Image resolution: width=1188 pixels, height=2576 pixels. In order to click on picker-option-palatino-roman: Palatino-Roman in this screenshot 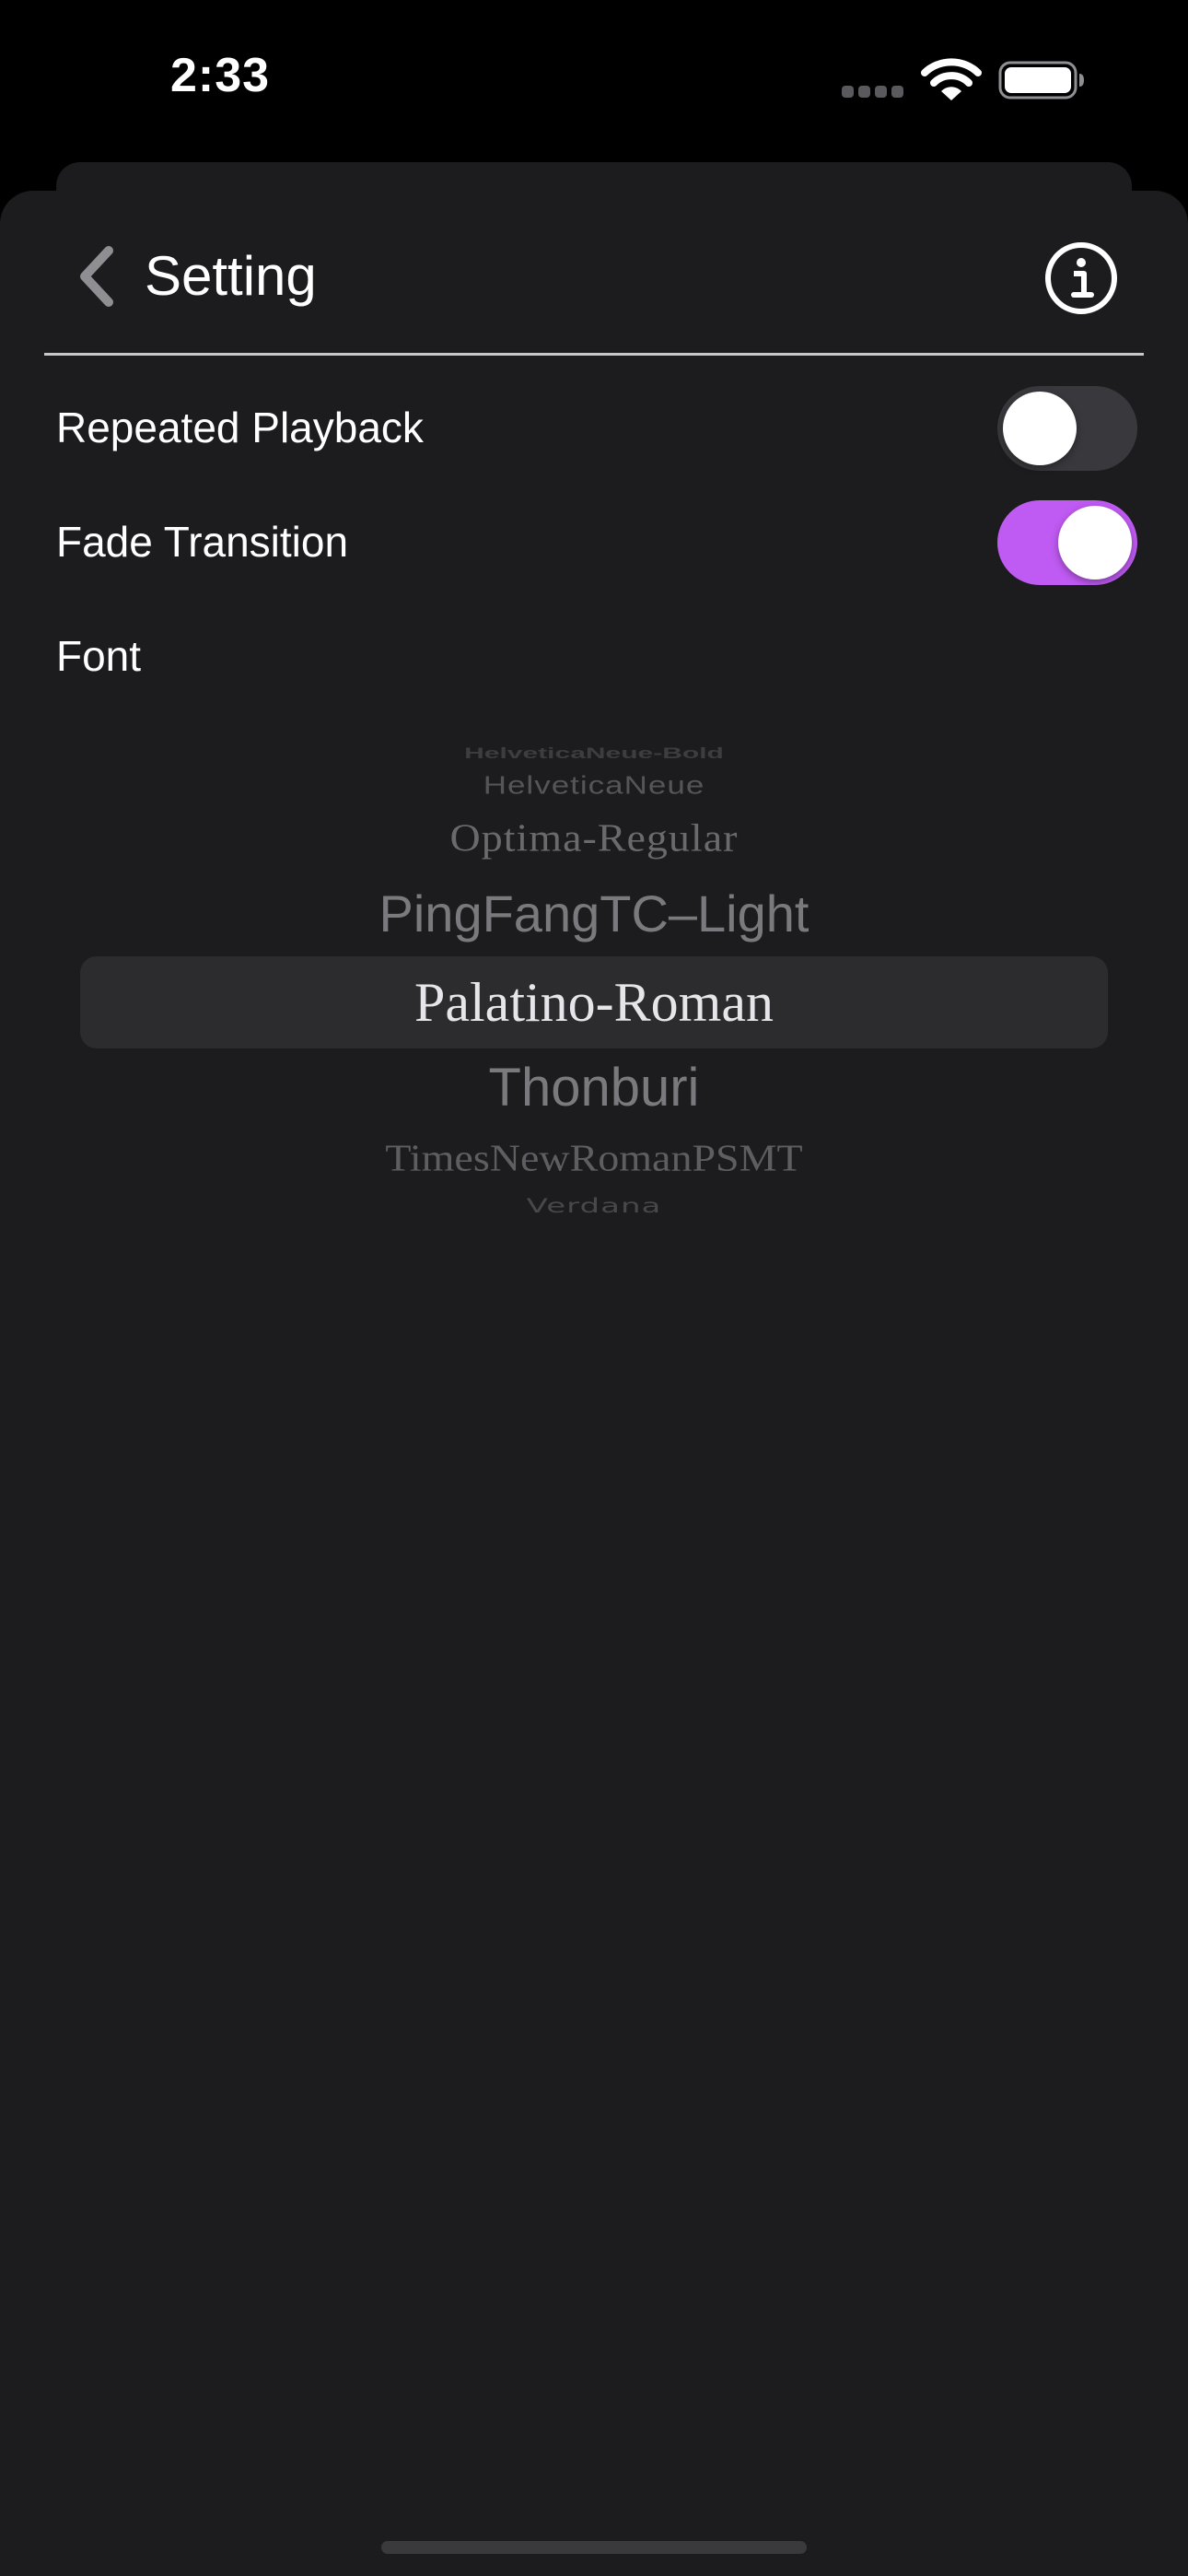, I will do `click(594, 1002)`.